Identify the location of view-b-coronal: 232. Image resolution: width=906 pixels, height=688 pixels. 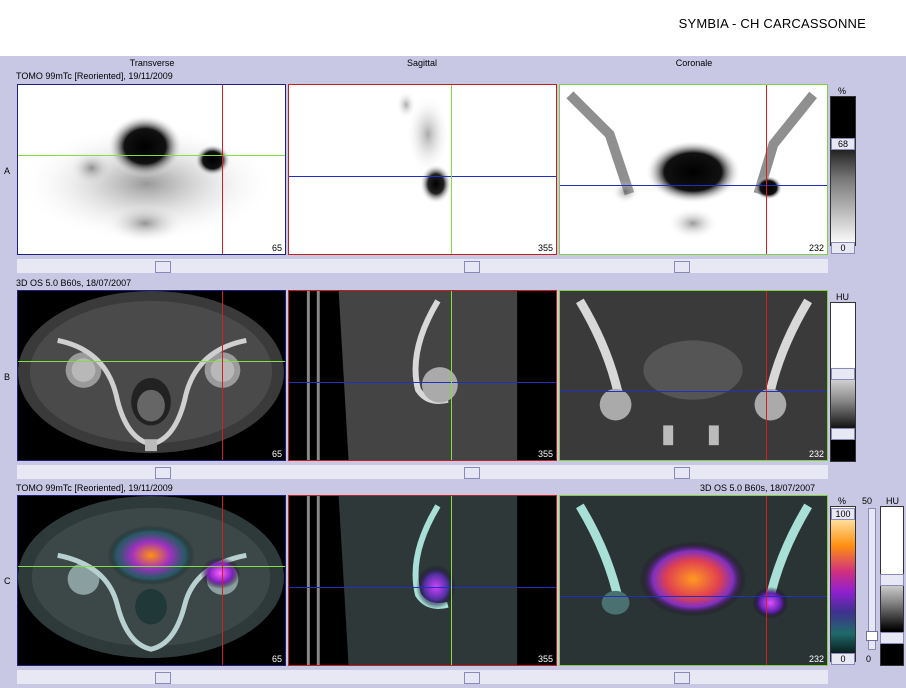
(693, 375).